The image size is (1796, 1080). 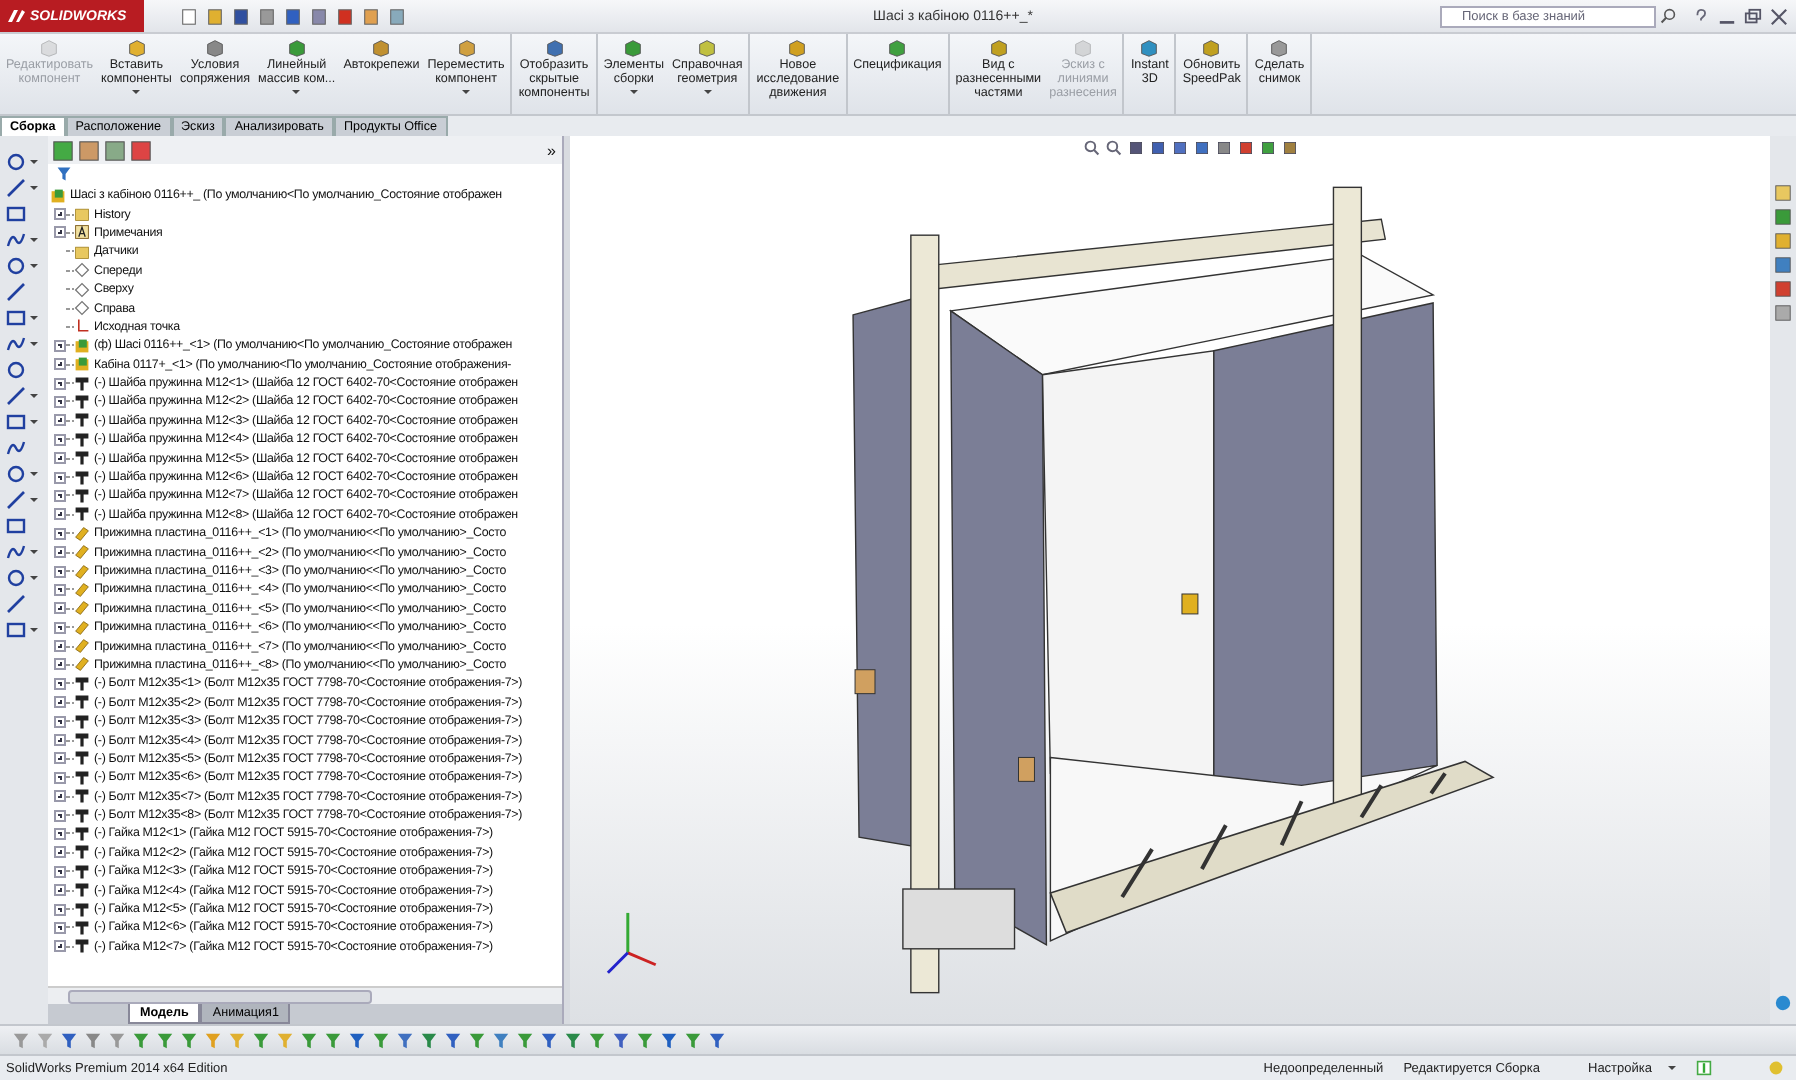 What do you see at coordinates (82, 232) in the screenshot?
I see `annotation-icon` at bounding box center [82, 232].